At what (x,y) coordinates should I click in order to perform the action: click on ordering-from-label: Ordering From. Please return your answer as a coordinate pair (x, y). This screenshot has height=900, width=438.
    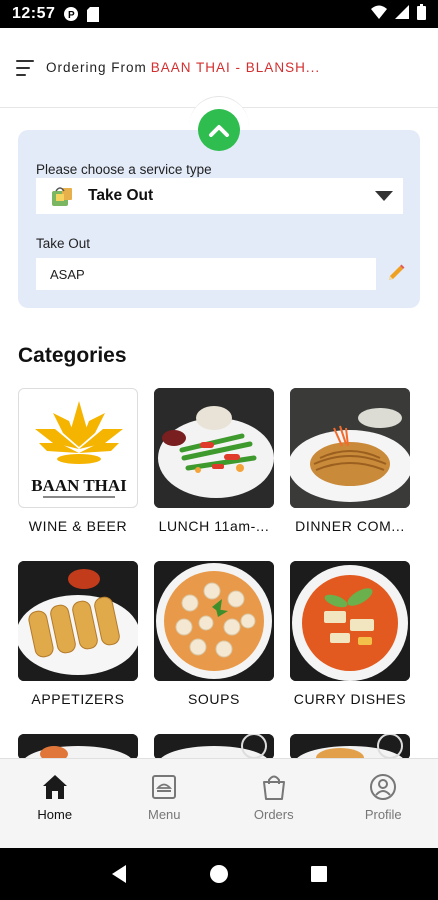
    Looking at the image, I should click on (96, 67).